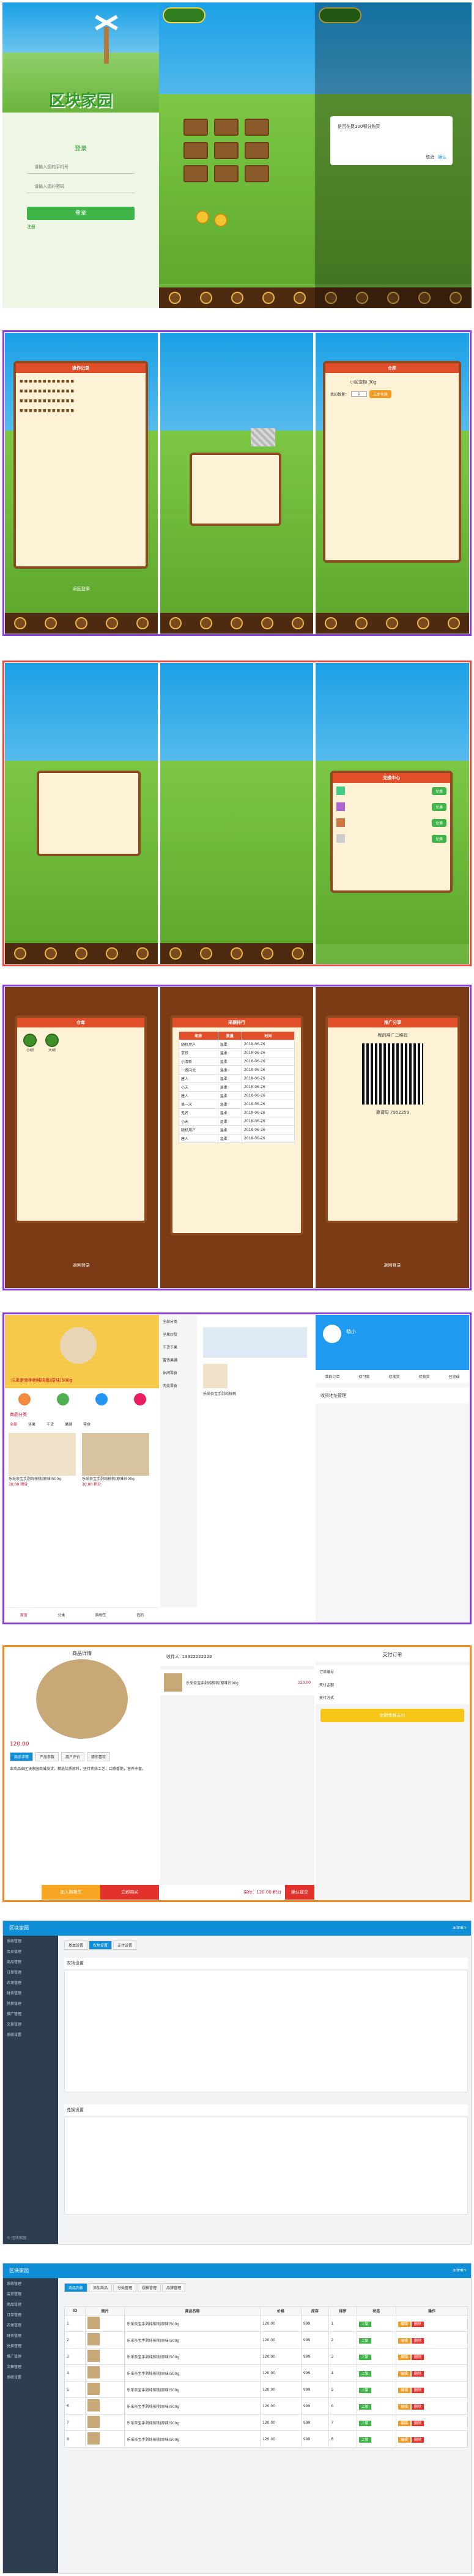 The width and height of the screenshot is (474, 2576). I want to click on tab-detail: 用户评价, so click(73, 1756).